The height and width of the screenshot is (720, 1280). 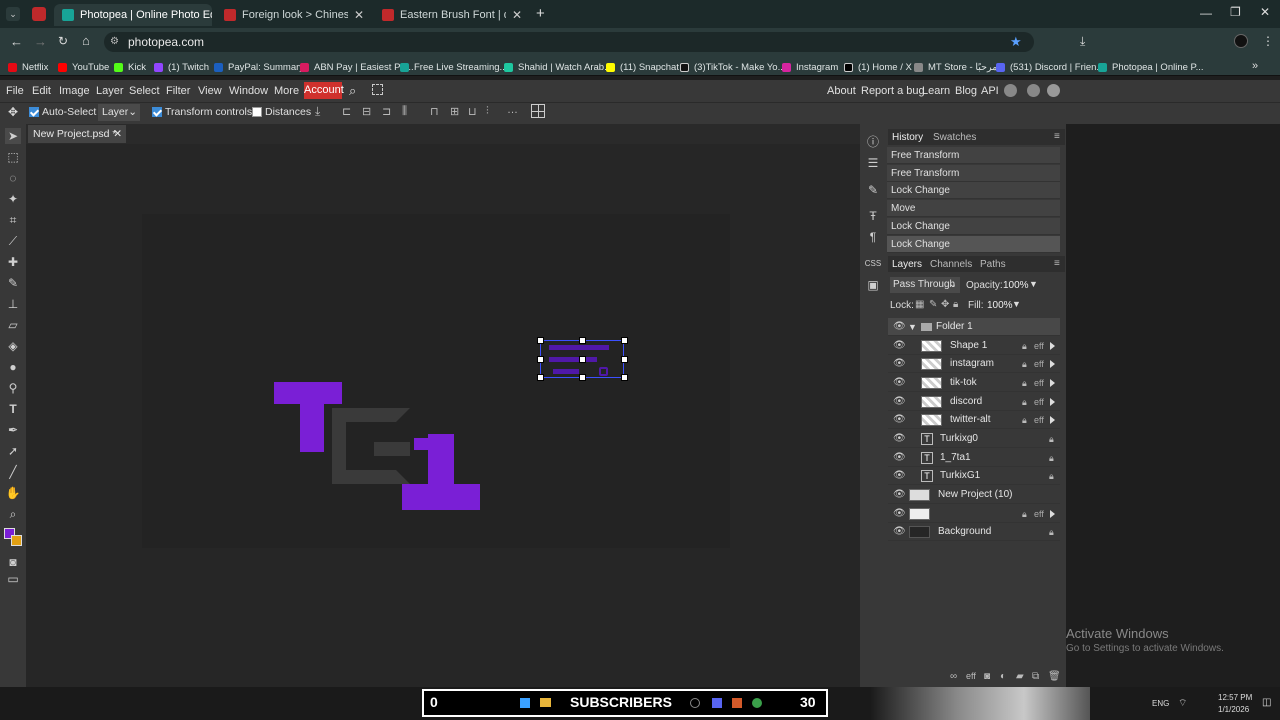 What do you see at coordinates (1035, 676) in the screenshot?
I see `new-layer-icon: ⧉` at bounding box center [1035, 676].